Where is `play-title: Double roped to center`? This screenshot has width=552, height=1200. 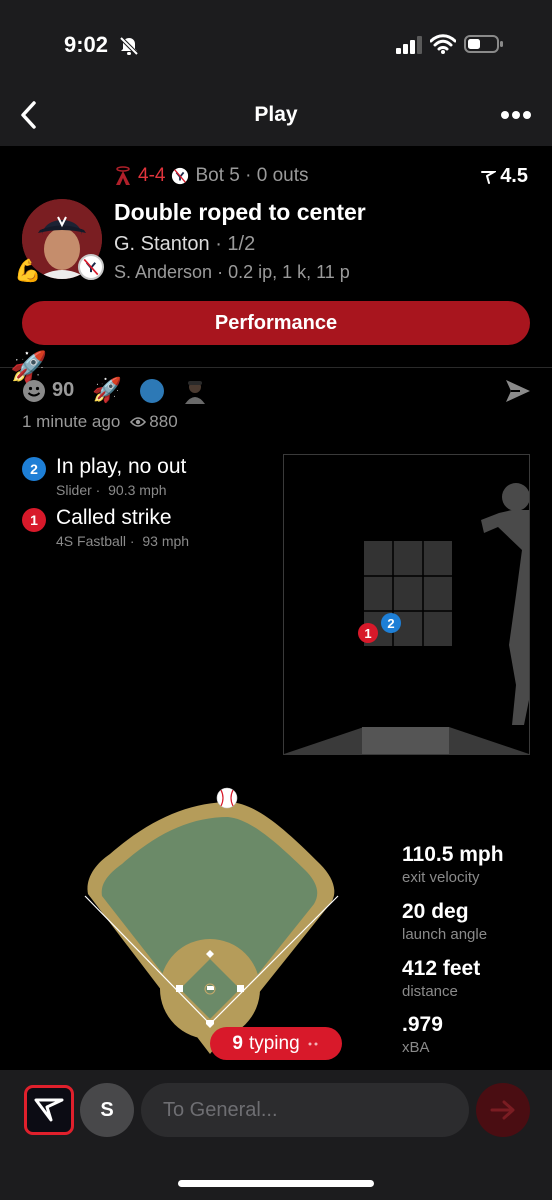 play-title: Double roped to center is located at coordinates (240, 212).